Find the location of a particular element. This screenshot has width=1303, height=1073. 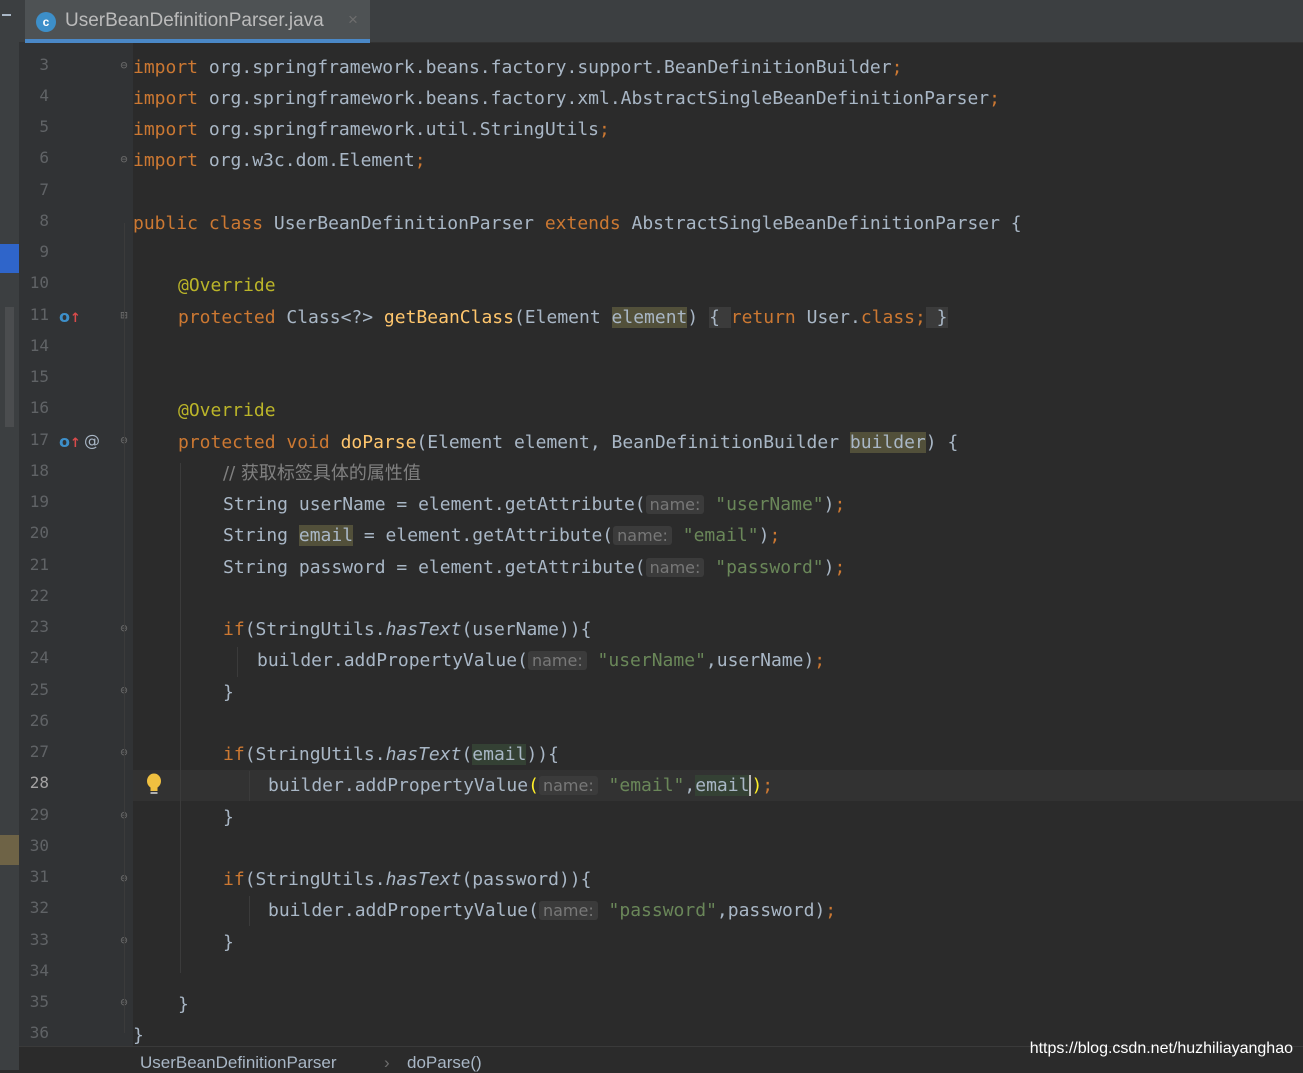

java-class-icon: c is located at coordinates (46, 22).